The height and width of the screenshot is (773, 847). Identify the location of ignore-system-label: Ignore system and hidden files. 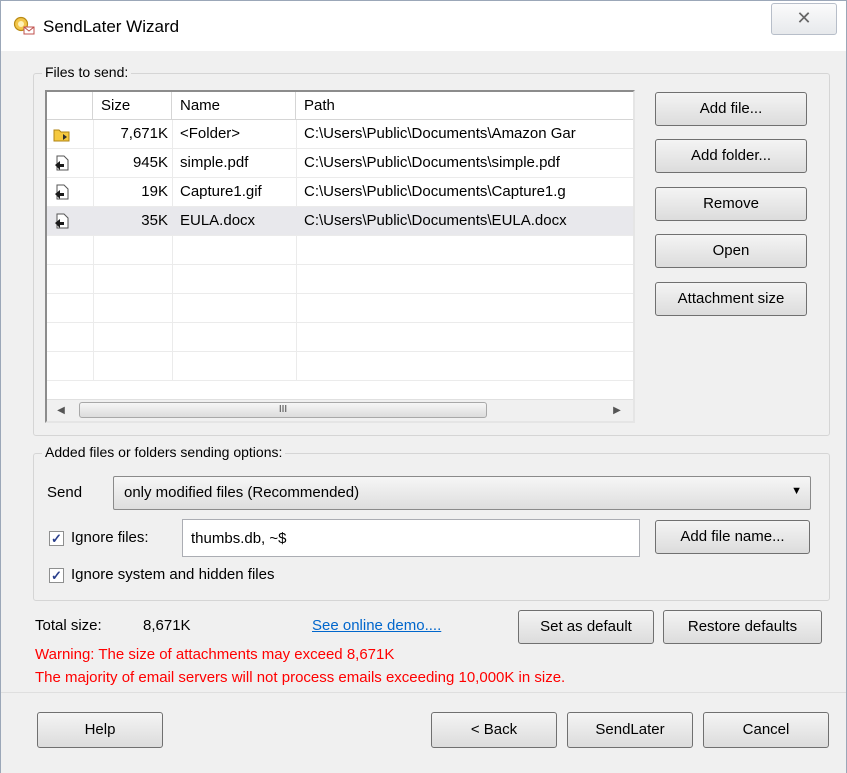
(173, 574).